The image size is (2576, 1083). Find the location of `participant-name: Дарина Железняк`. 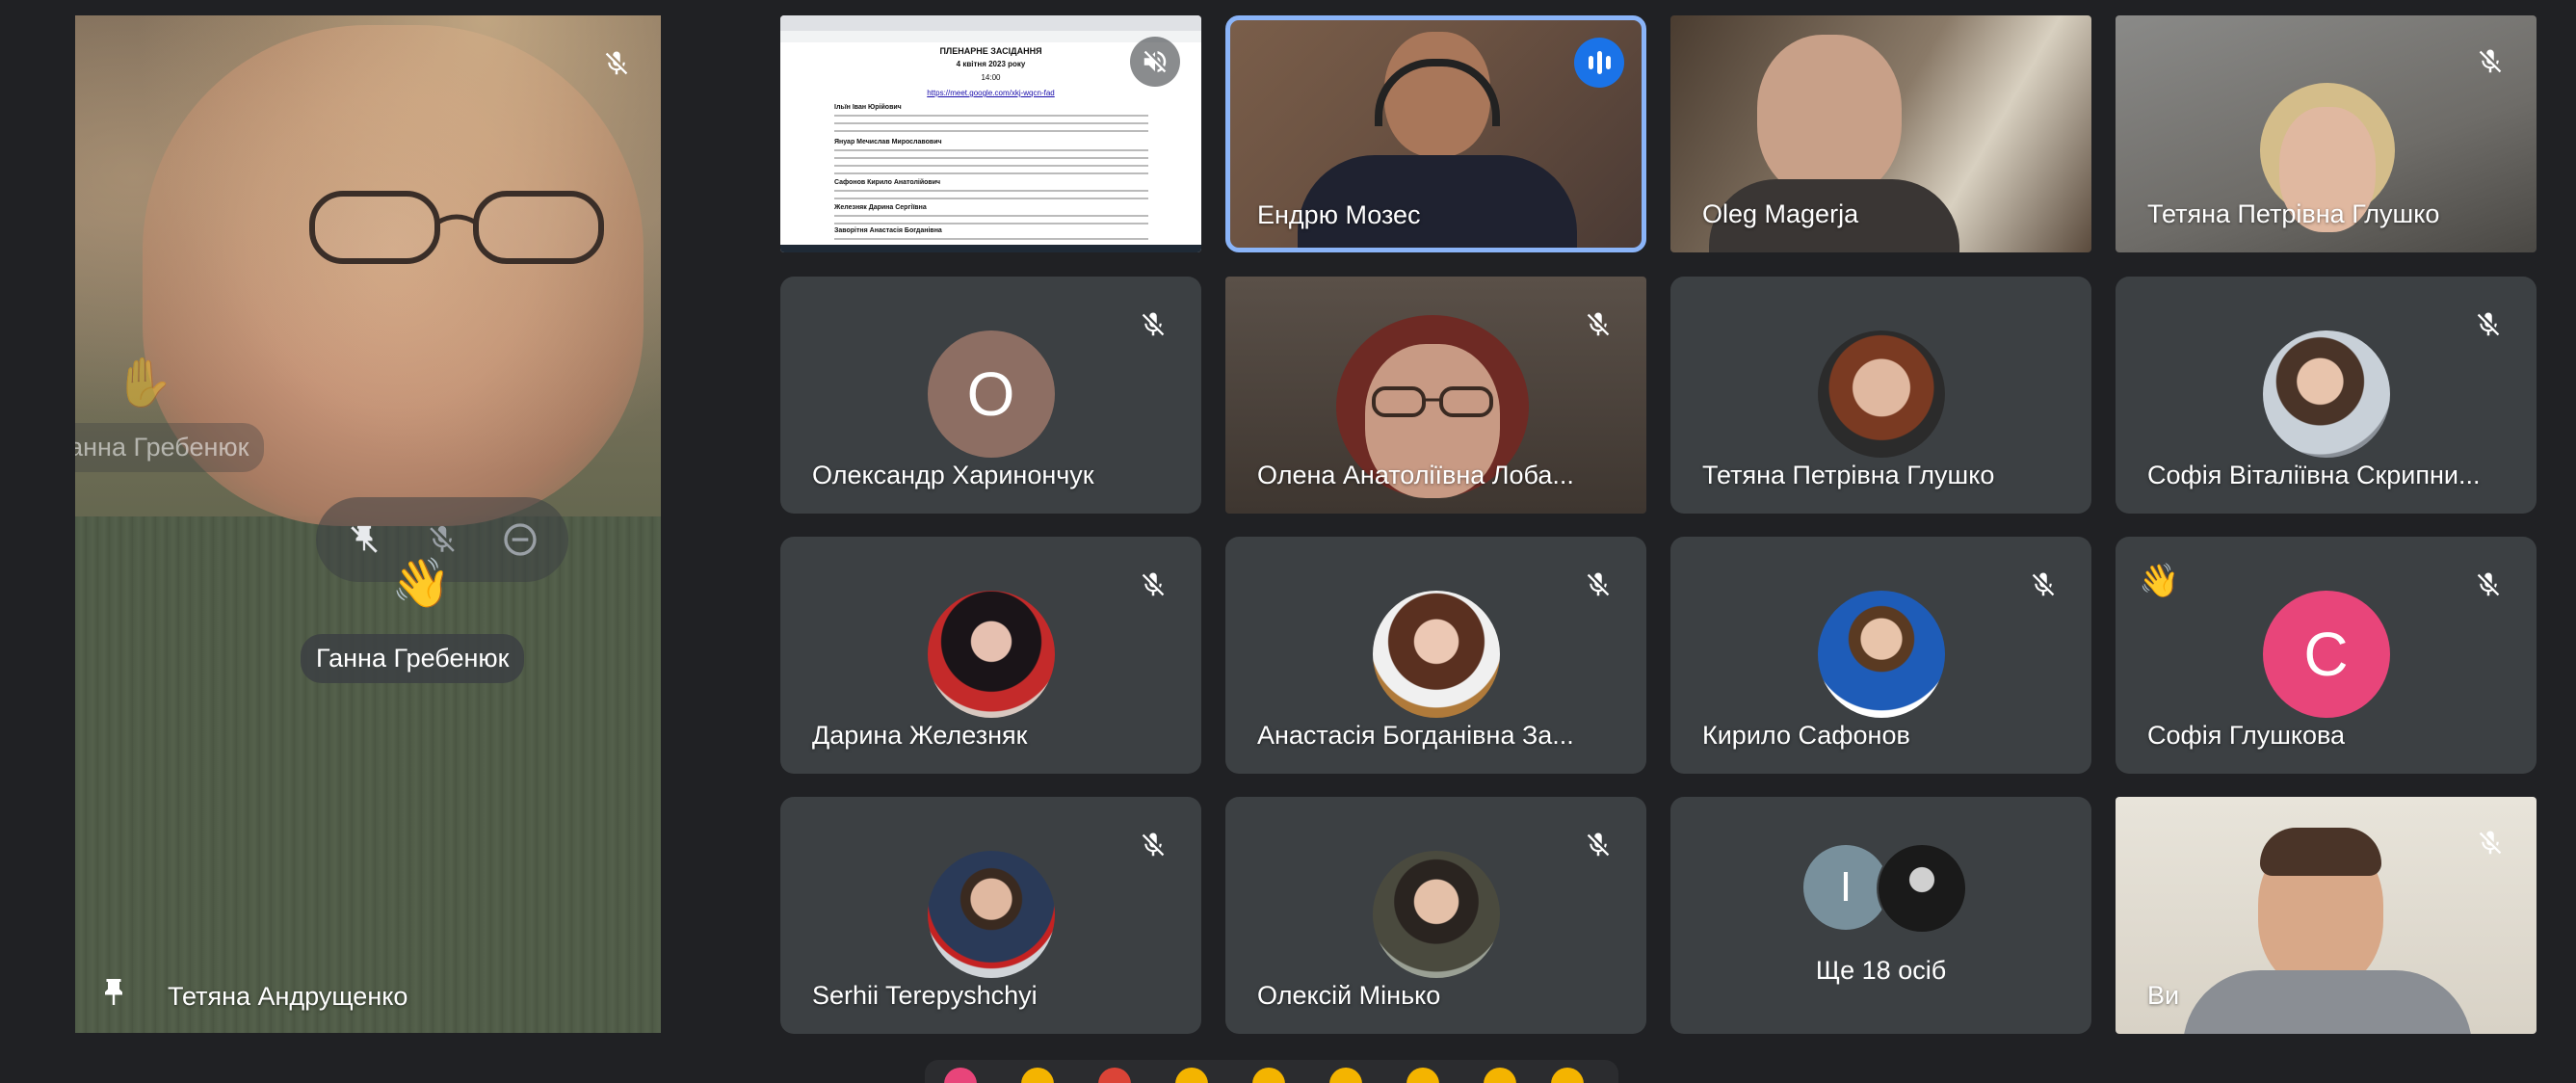

participant-name: Дарина Железняк is located at coordinates (920, 735).